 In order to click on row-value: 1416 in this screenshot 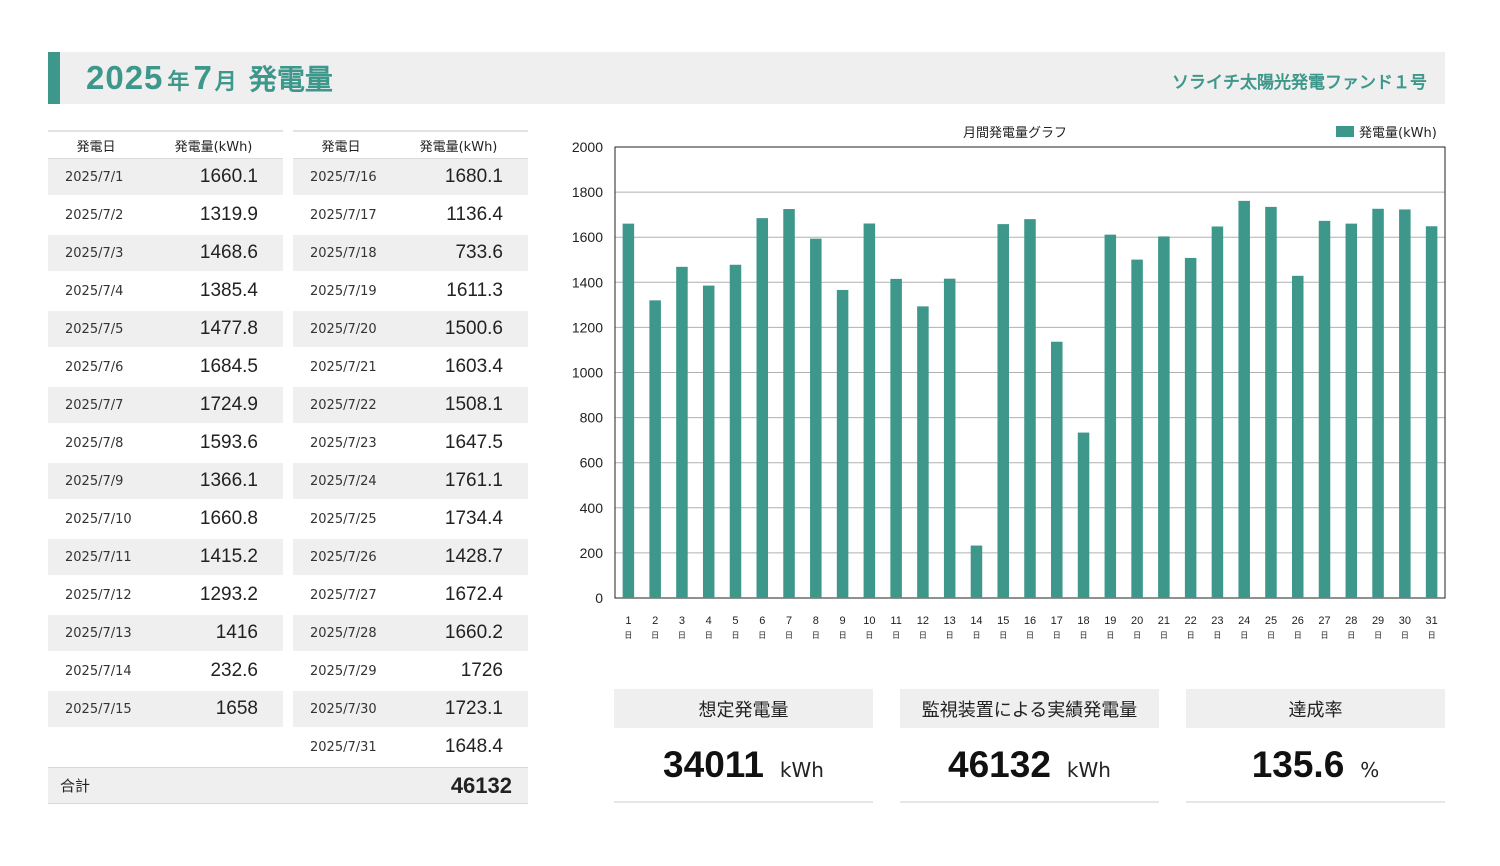, I will do `click(236, 632)`.